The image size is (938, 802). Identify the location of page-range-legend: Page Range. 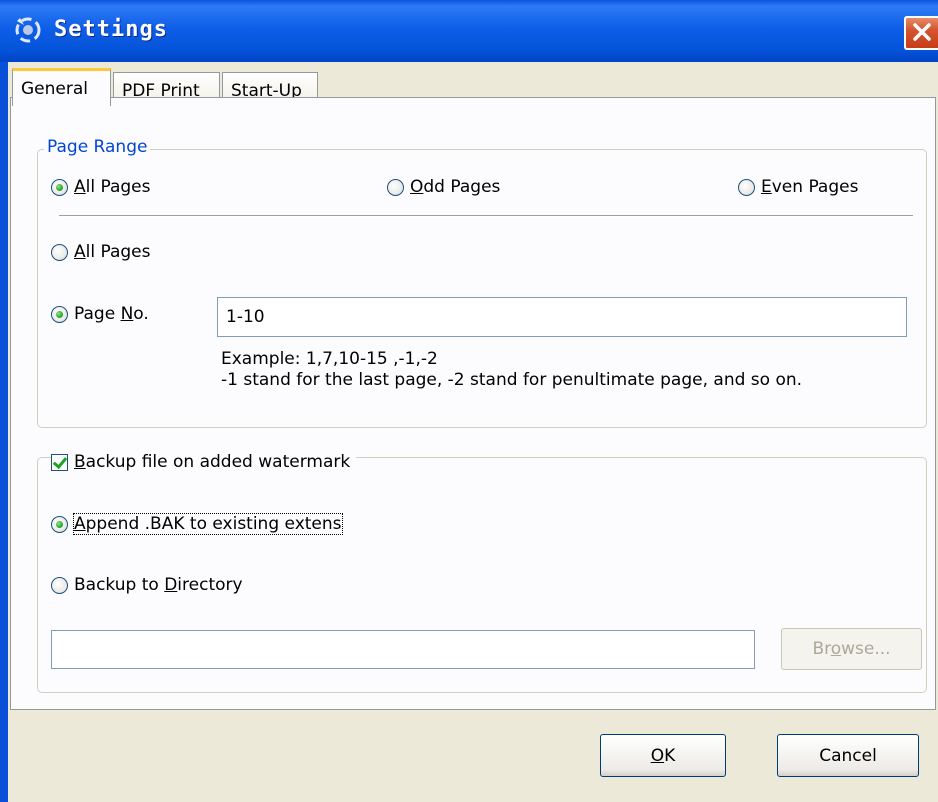
(97, 147).